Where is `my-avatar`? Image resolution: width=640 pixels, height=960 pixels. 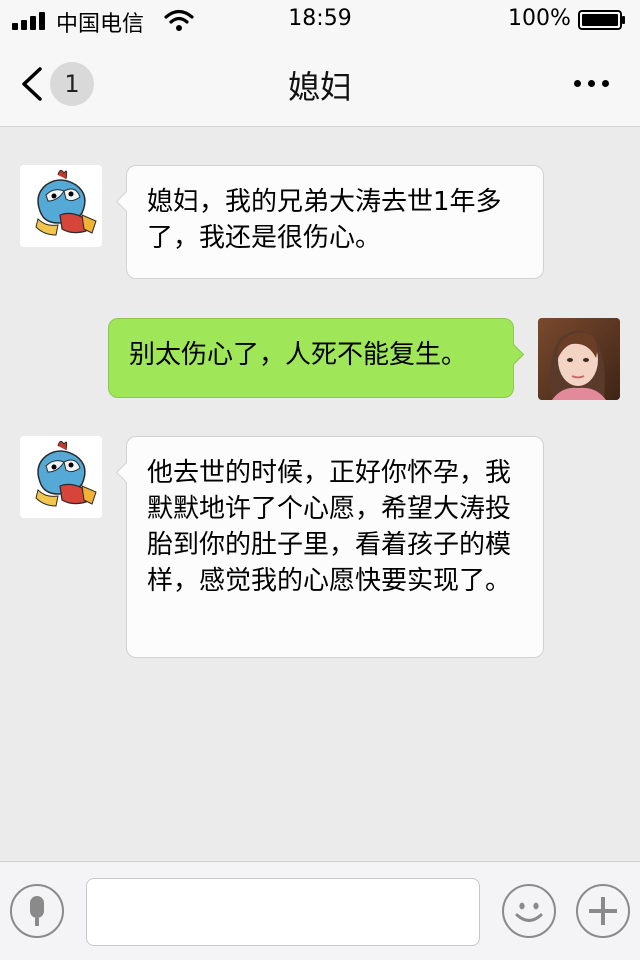 my-avatar is located at coordinates (579, 359).